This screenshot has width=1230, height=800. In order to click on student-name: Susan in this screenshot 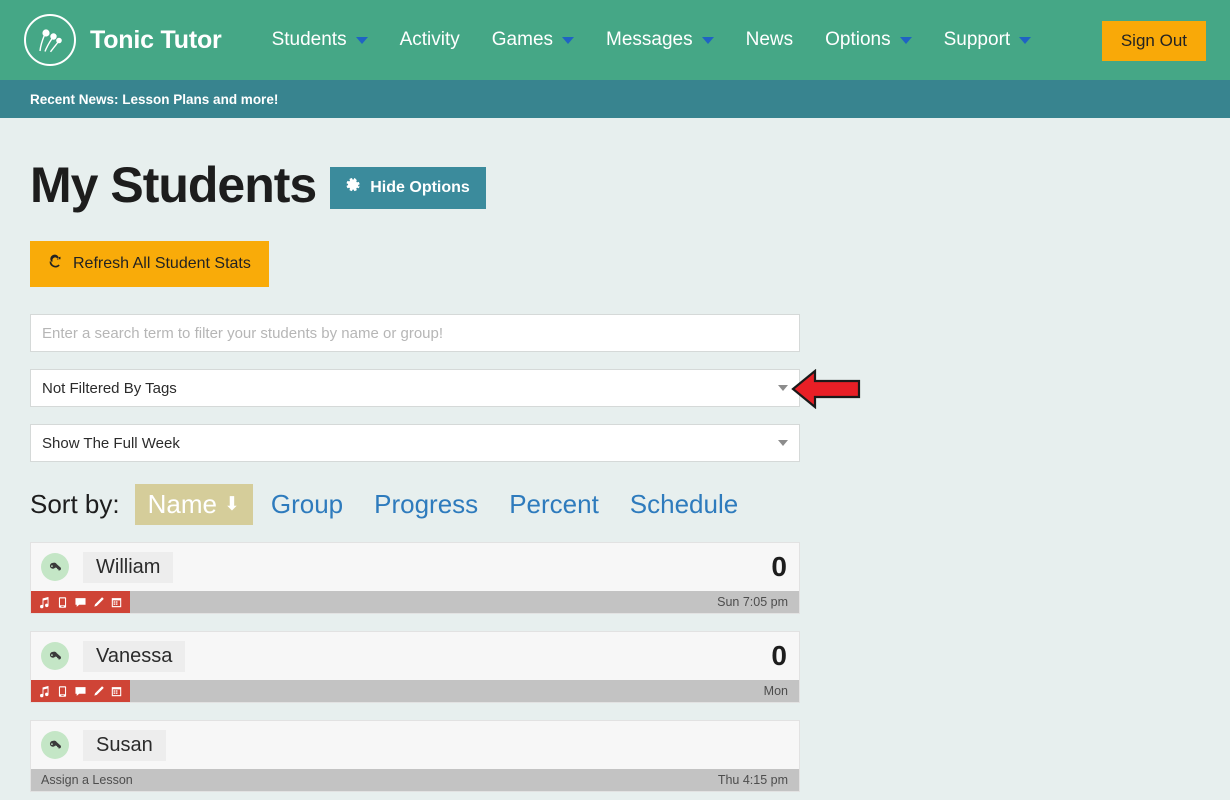, I will do `click(124, 745)`.